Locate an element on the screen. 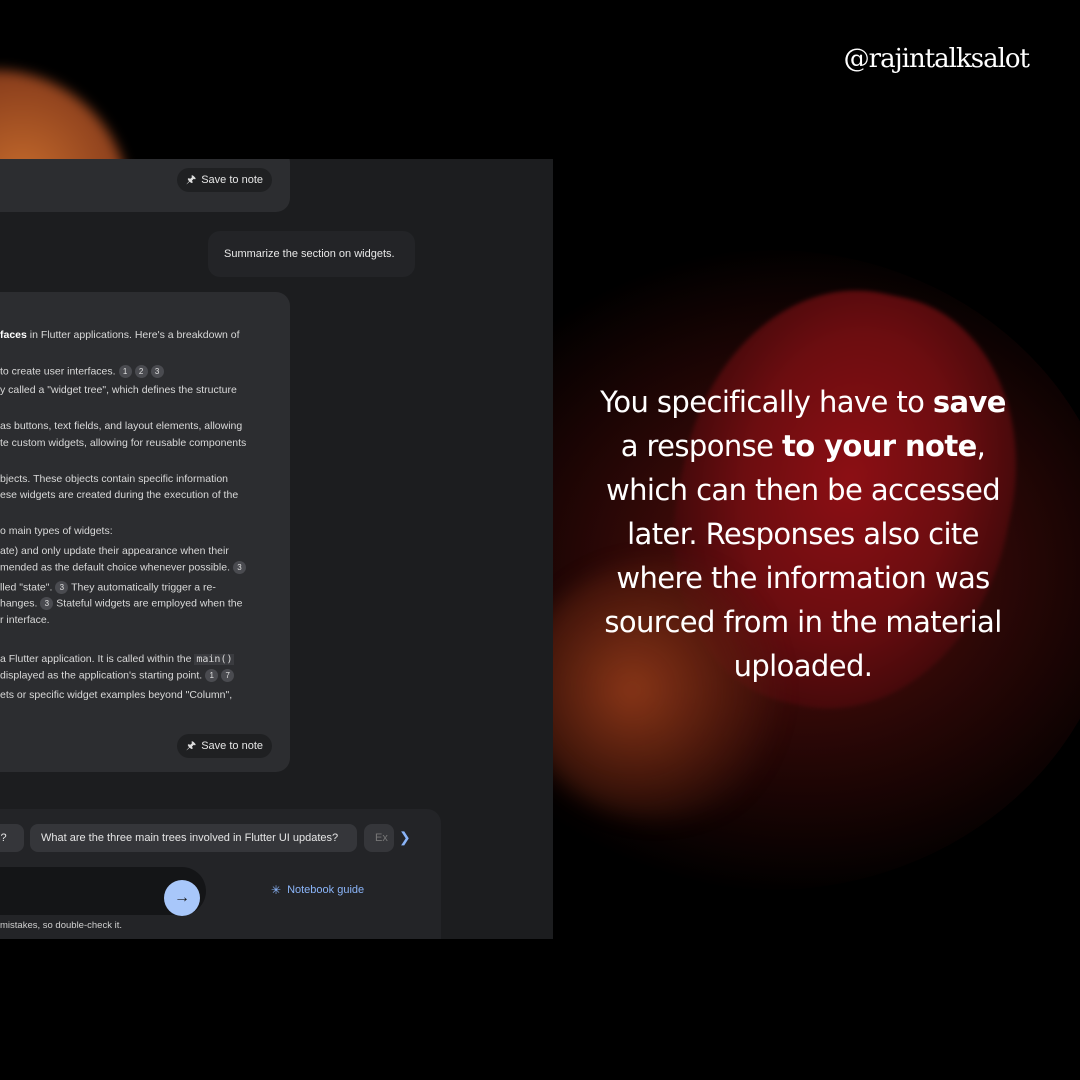  notebook-guide-button: ✳ Notebook guide is located at coordinates (317, 890).